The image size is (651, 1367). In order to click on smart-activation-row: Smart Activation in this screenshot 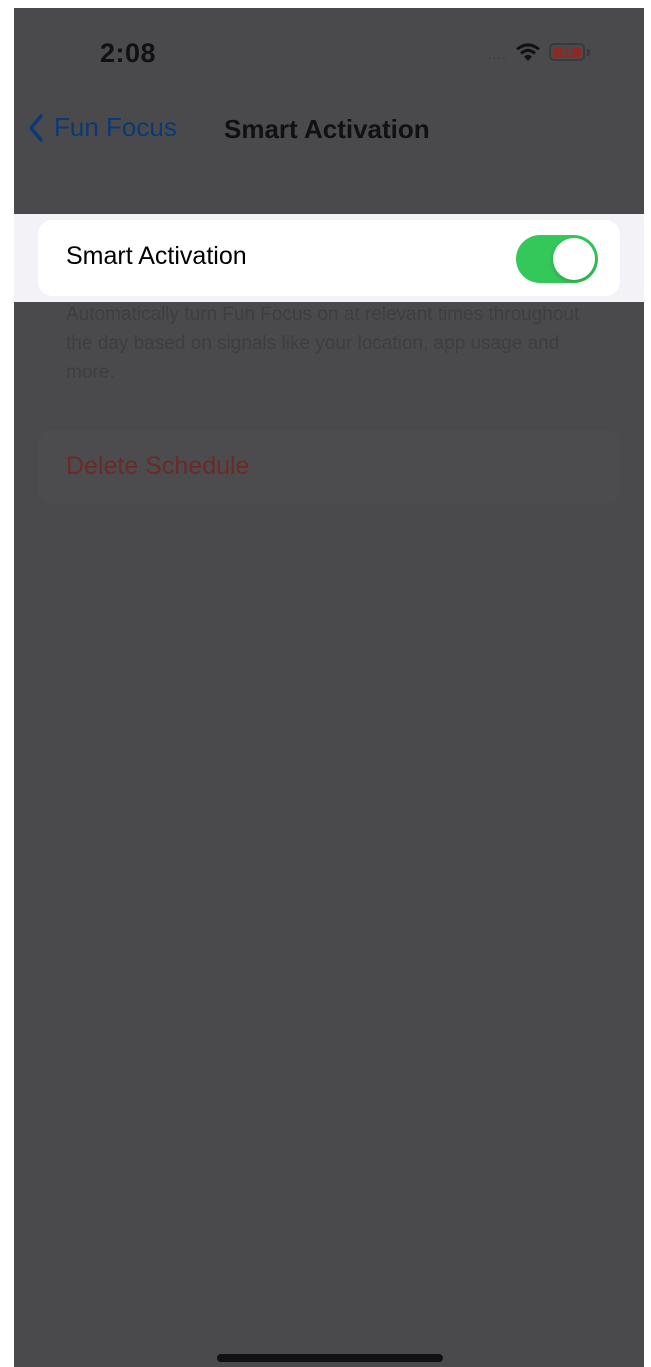, I will do `click(329, 258)`.